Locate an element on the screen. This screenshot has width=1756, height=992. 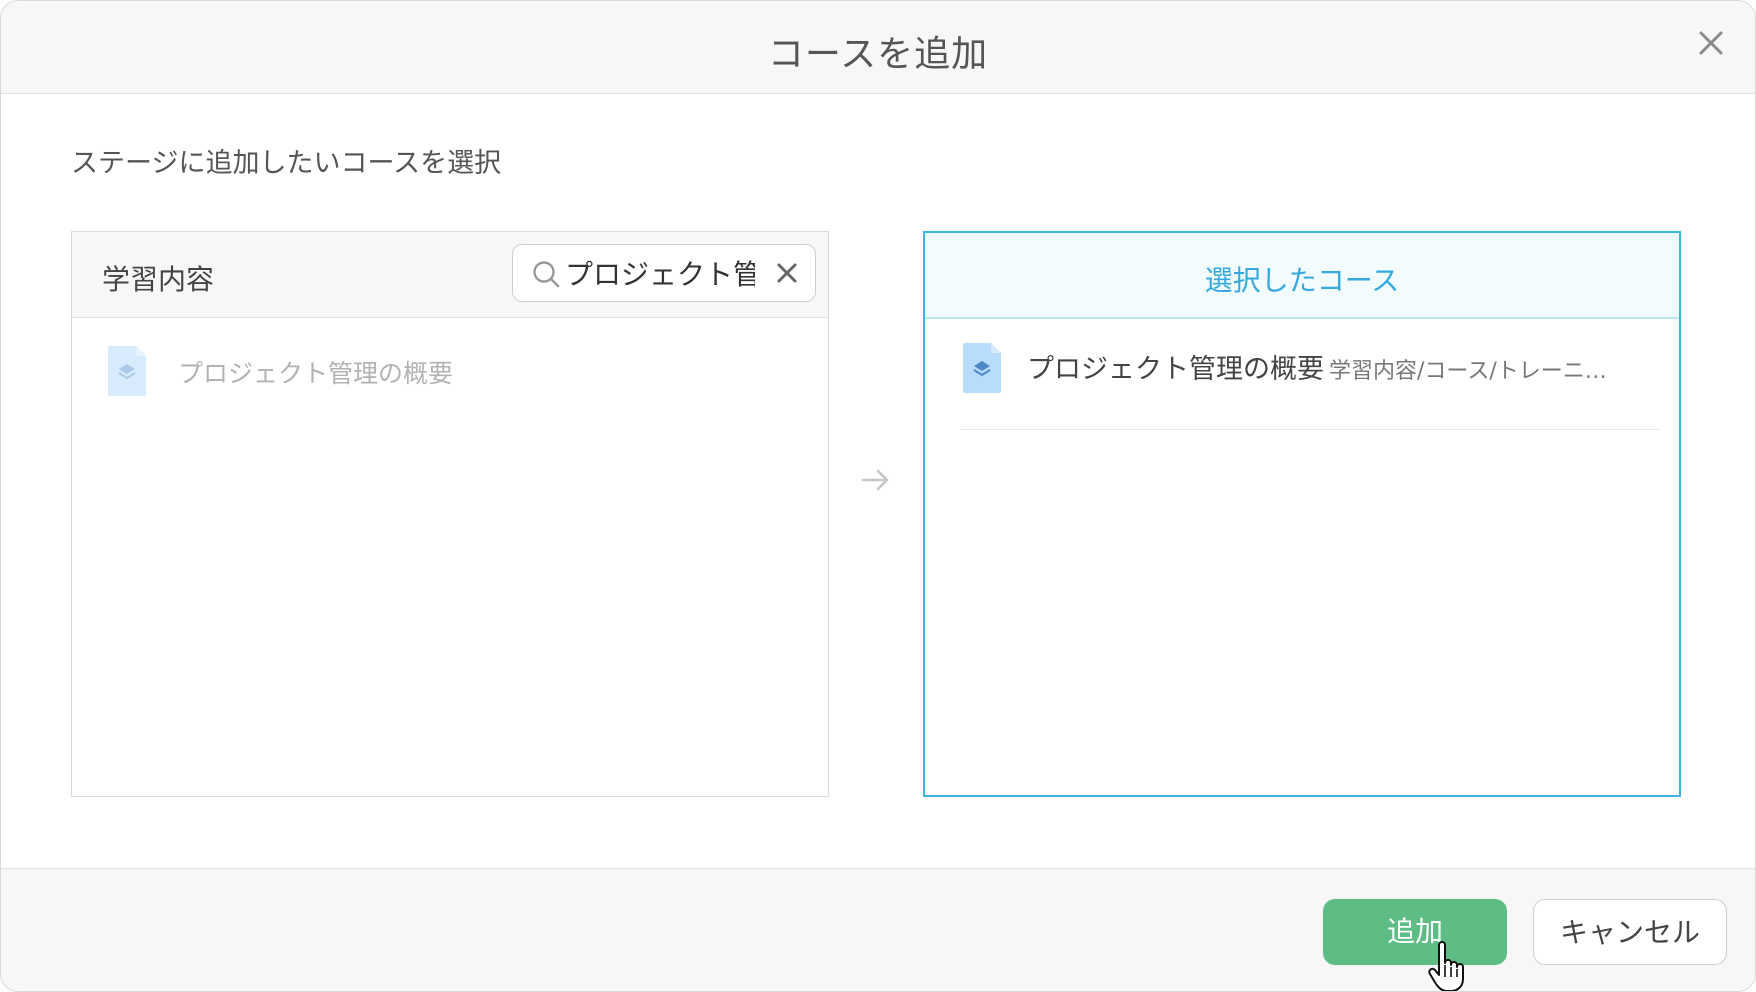
dialog-header: コースを追加 is located at coordinates (878, 47).